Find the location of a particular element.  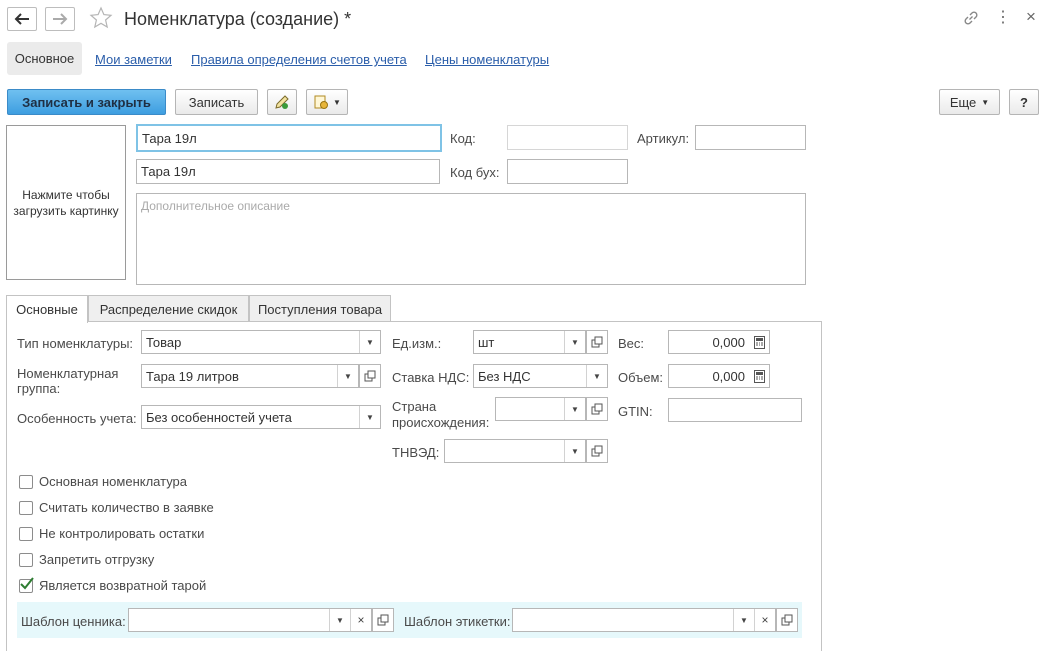

main-nomenclature-label: Основная номенклатура is located at coordinates (113, 481).